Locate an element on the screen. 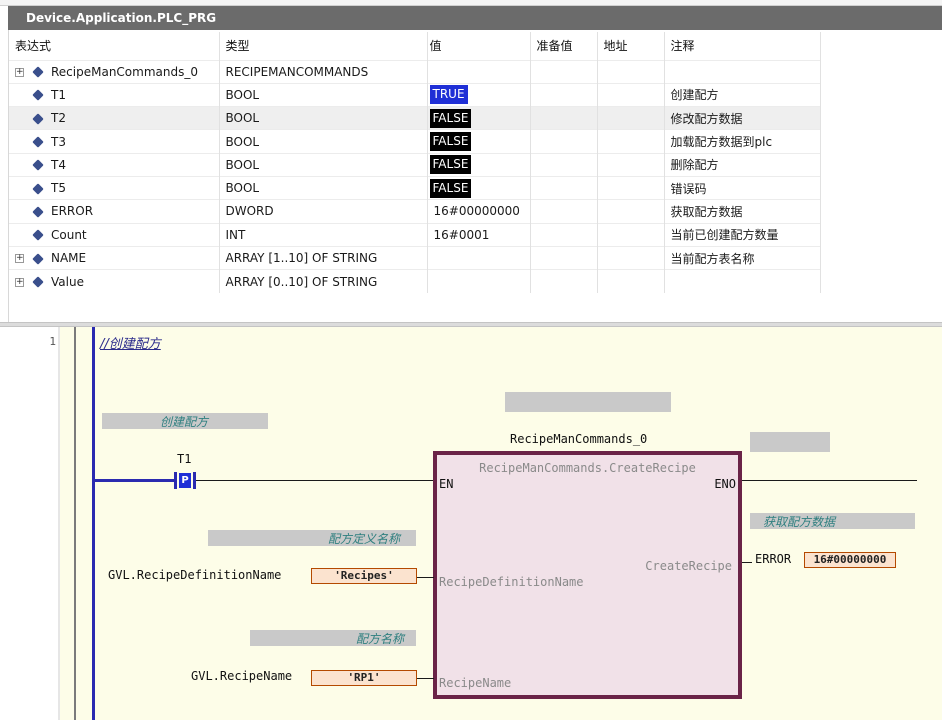 The image size is (942, 720). cell-comment is located at coordinates (742, 71).